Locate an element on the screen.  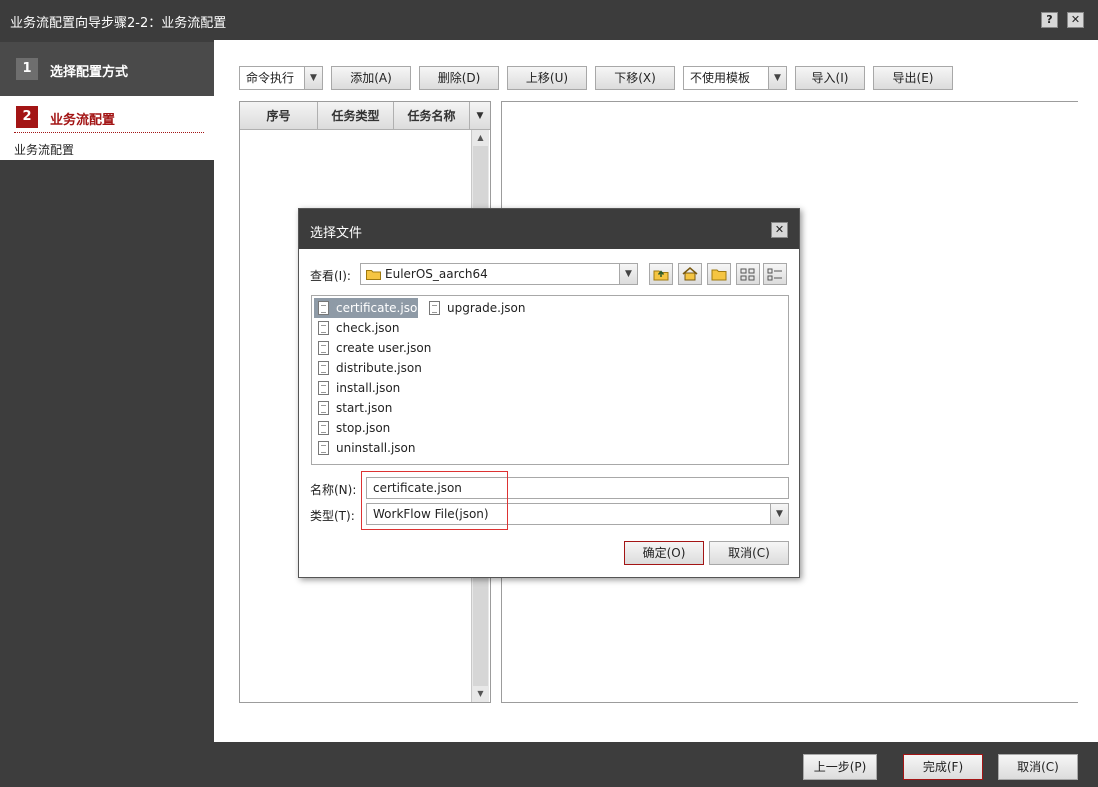
ok-button: 确定(O) is located at coordinates (664, 553).